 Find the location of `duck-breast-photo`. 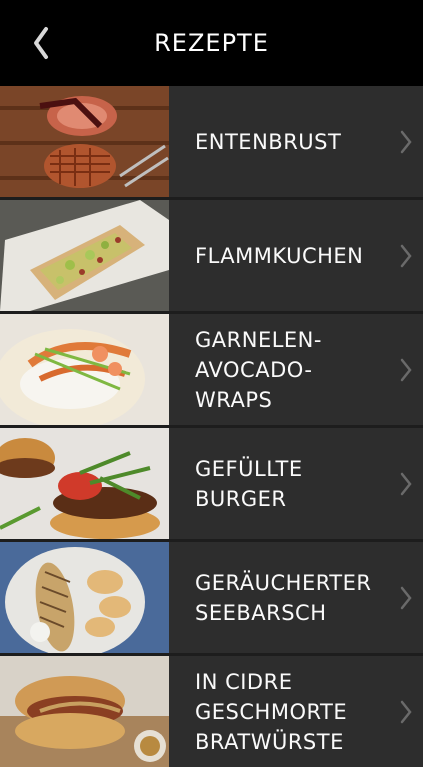

duck-breast-photo is located at coordinates (84, 141).